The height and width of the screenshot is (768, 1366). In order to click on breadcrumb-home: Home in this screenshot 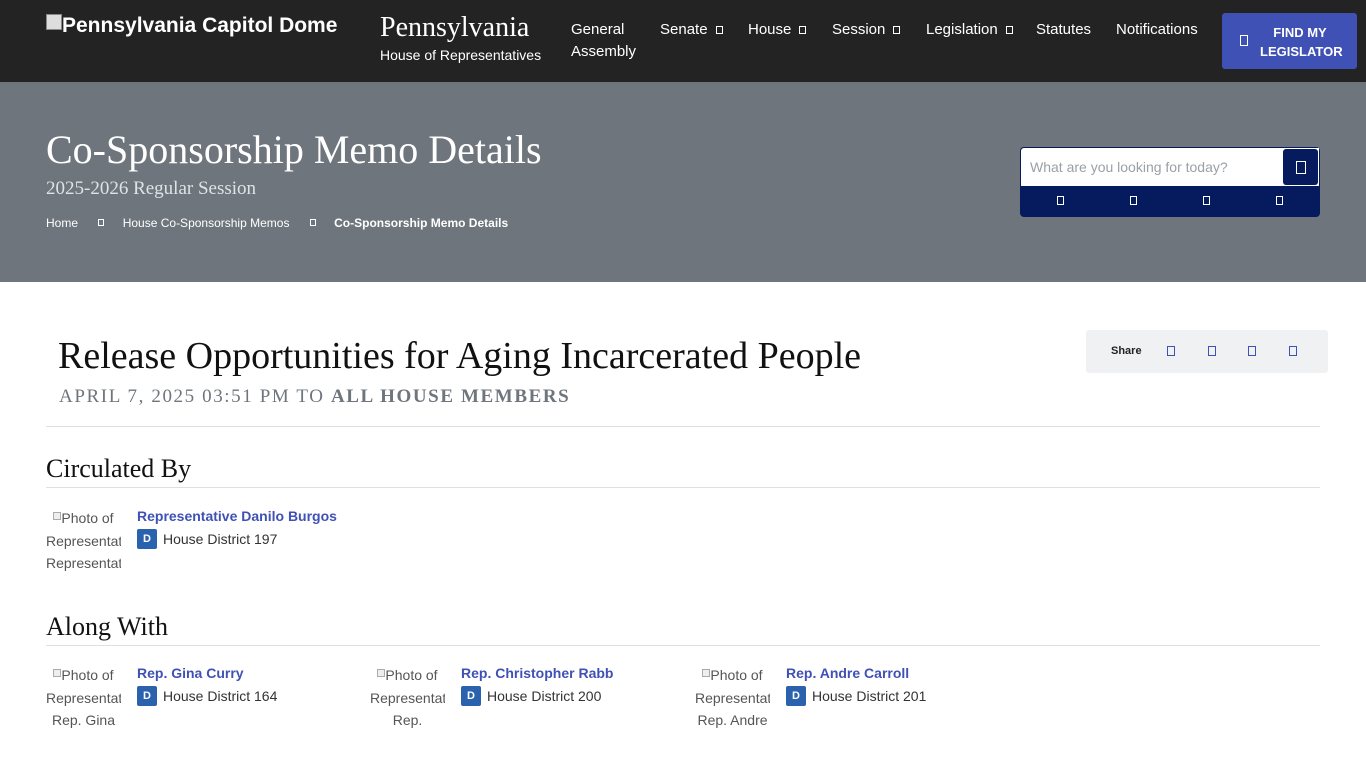, I will do `click(62, 223)`.